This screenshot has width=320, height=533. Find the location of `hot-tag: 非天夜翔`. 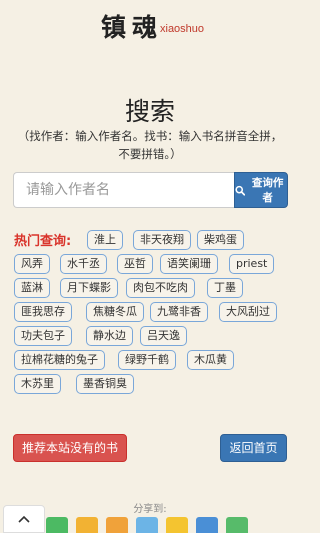

hot-tag: 非天夜翔 is located at coordinates (162, 240).